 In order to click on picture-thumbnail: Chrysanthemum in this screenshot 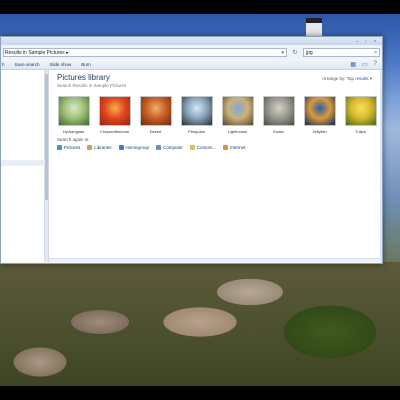, I will do `click(114, 115)`.